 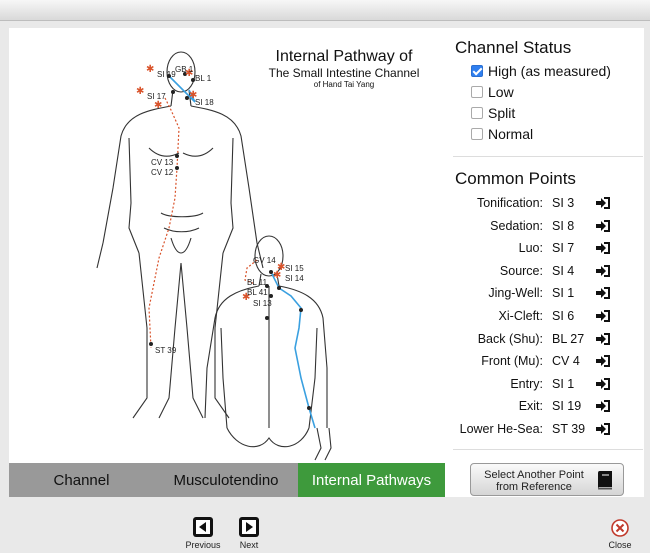 I want to click on previous-label: Previous, so click(x=203, y=545).